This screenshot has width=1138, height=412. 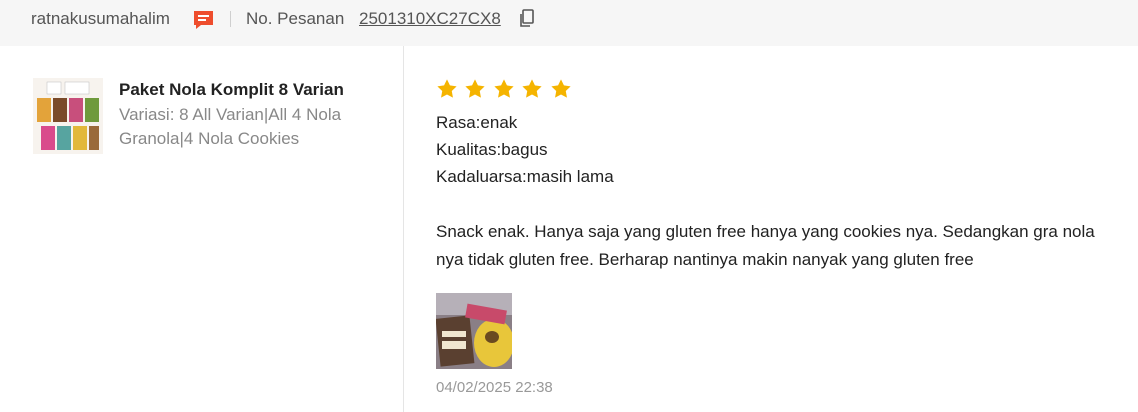 What do you see at coordinates (231, 90) in the screenshot?
I see `product-name: Paket Nola Komplit 8 Varian` at bounding box center [231, 90].